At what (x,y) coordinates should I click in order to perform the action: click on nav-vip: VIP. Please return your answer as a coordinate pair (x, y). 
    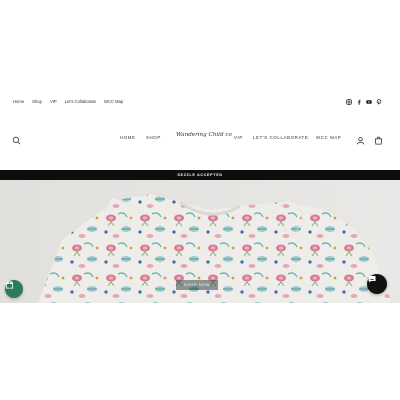
    Looking at the image, I should click on (238, 137).